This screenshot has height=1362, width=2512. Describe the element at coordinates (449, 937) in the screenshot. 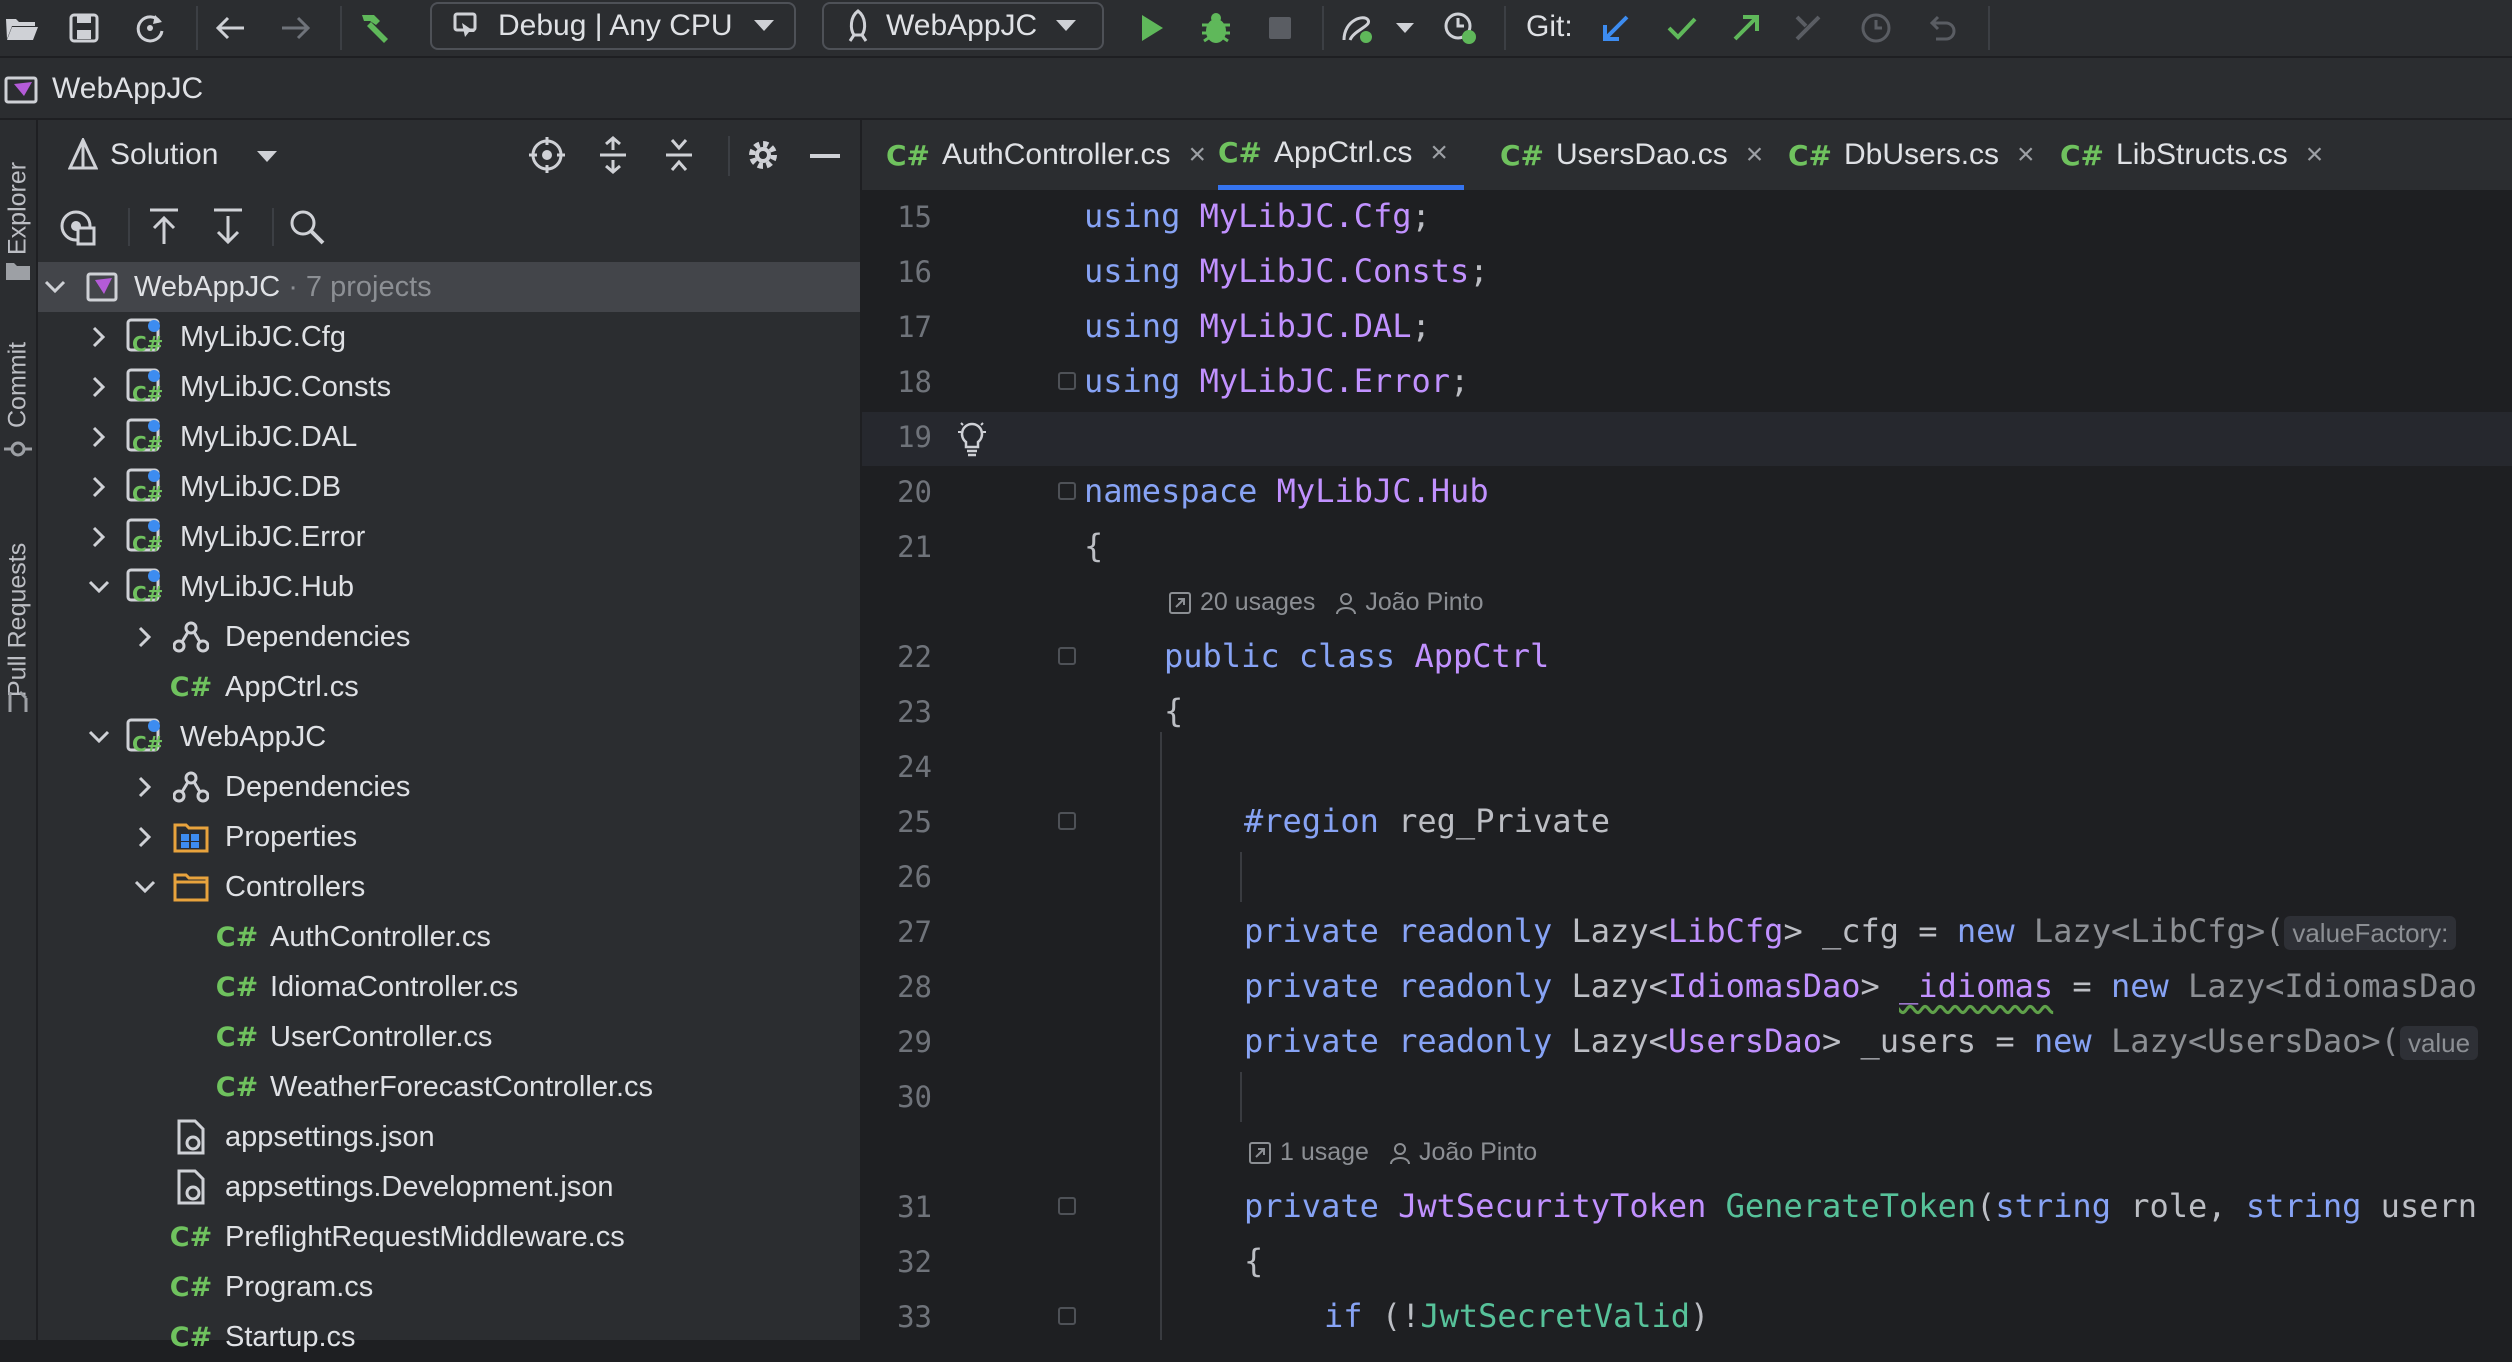

I see `tree-item-file: C# AuthController.cs` at that location.